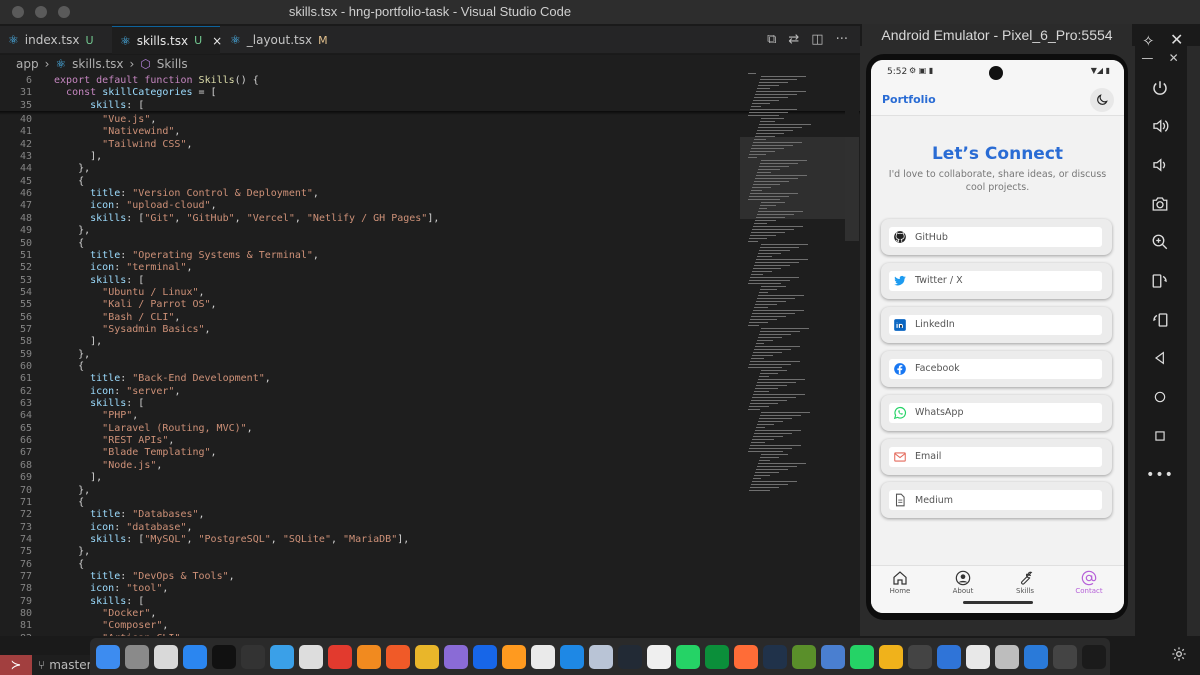 This screenshot has height=675, width=1200. Describe the element at coordinates (153, 428) in the screenshot. I see `code-line: "Laravel (Routing, MVC)",` at that location.